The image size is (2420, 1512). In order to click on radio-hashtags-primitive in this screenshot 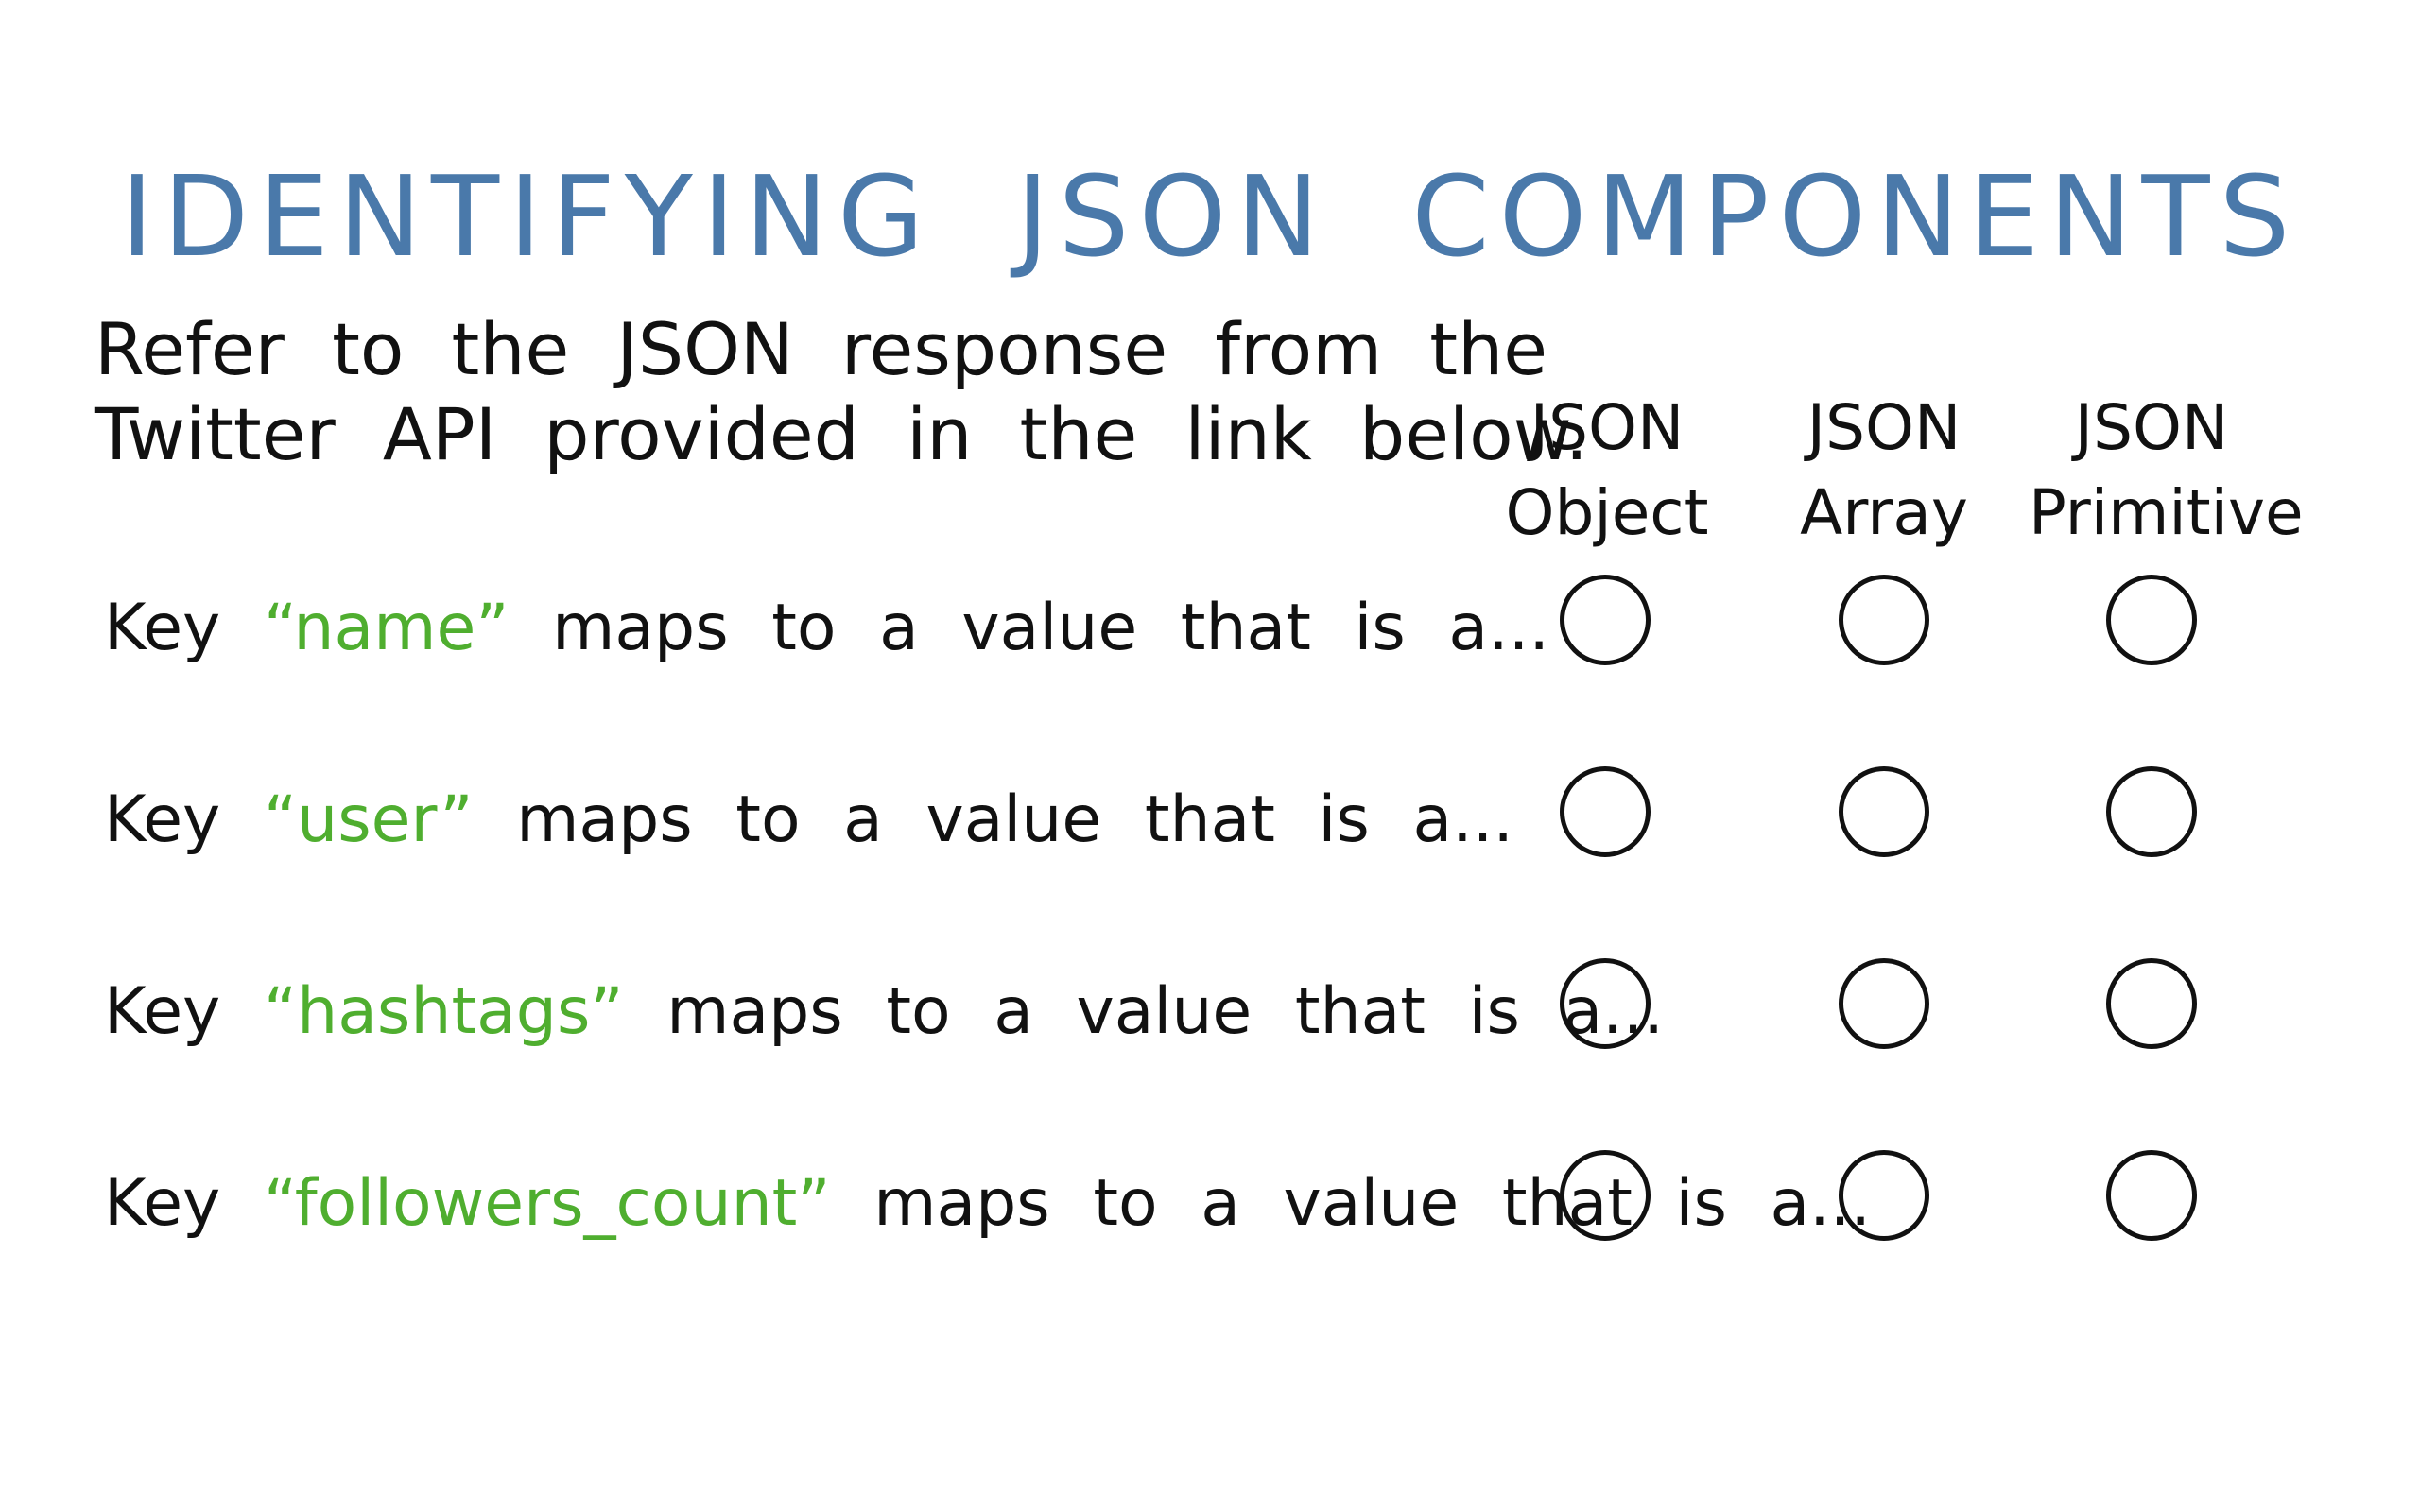, I will do `click(2152, 1003)`.